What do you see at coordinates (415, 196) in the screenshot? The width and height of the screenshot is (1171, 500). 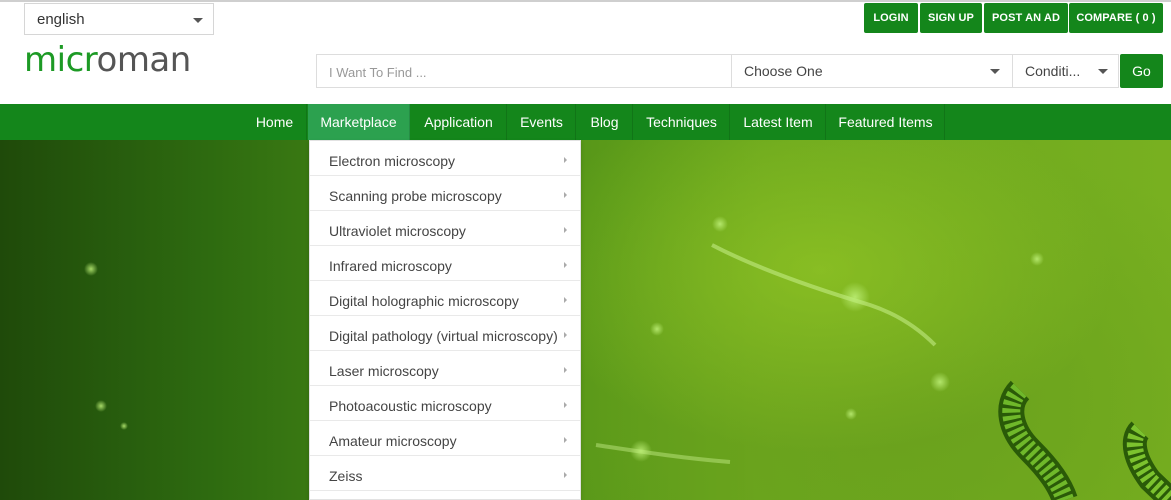 I see `menu-item-label: Scanning probe microscopy` at bounding box center [415, 196].